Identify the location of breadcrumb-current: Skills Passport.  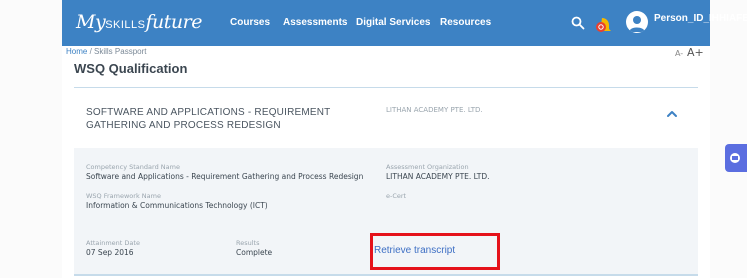
(120, 51).